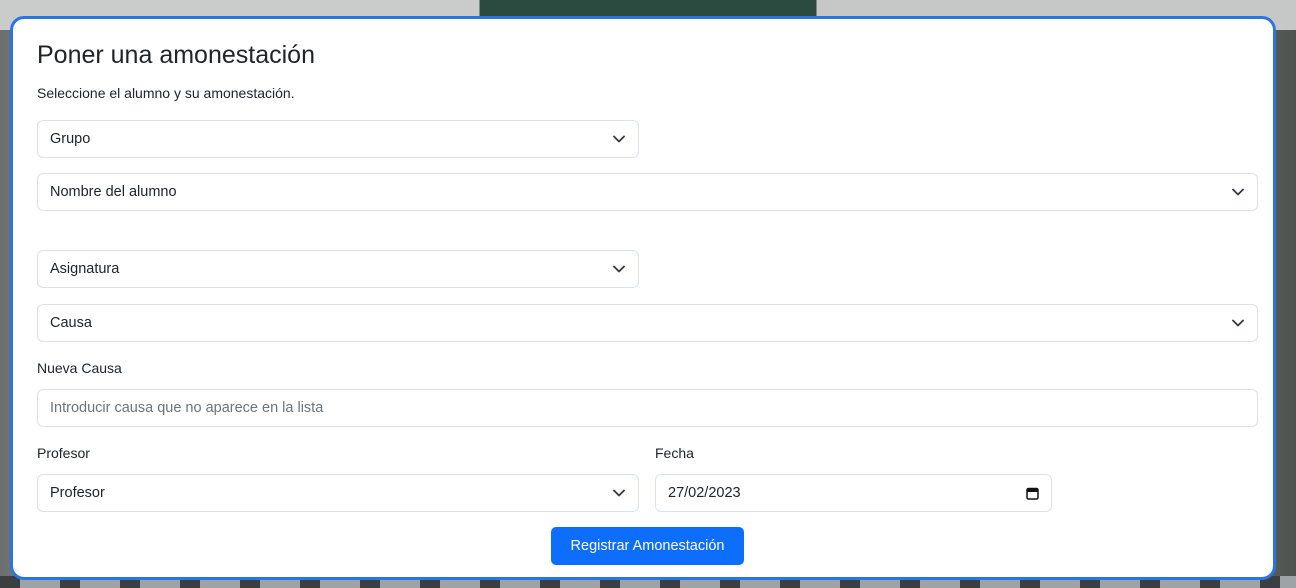  I want to click on fecha-value: 27/02/2023, so click(704, 493).